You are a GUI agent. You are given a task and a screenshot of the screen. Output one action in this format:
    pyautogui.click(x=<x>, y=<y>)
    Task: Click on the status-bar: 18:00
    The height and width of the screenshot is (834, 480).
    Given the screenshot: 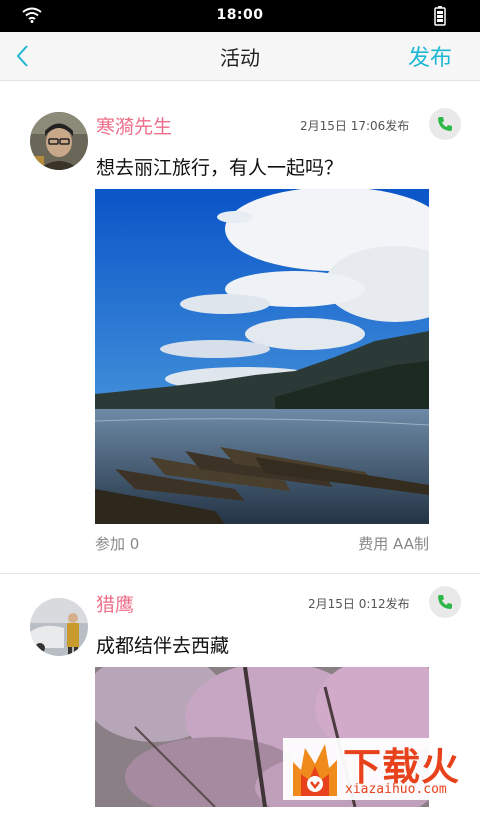 What is the action you would take?
    pyautogui.click(x=240, y=16)
    